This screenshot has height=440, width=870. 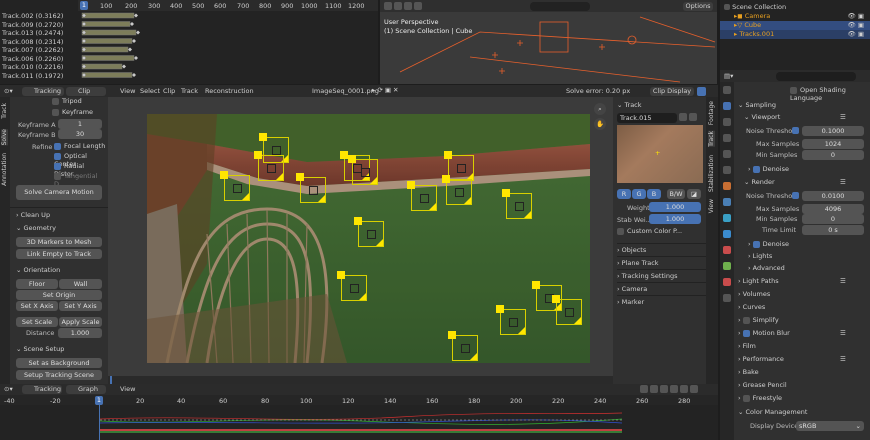 I want to click on graph-mode-dropdown: Tracking, so click(x=42, y=389).